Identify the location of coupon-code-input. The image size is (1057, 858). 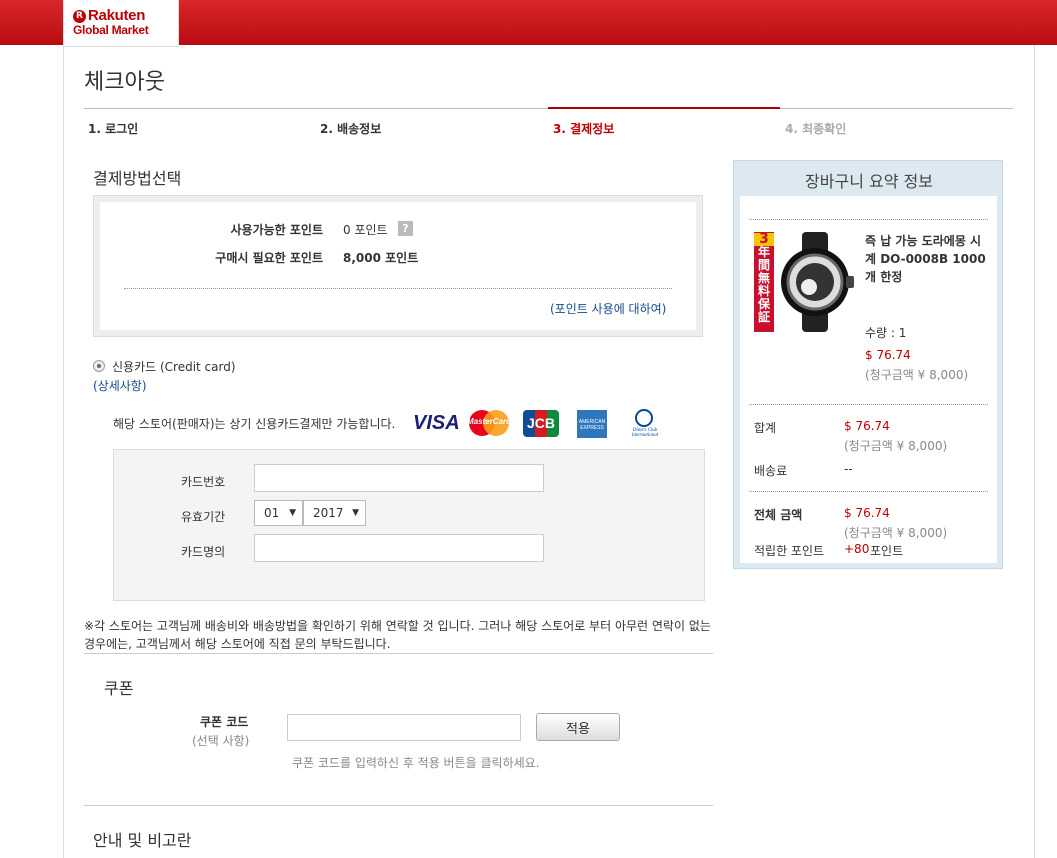
(404, 727).